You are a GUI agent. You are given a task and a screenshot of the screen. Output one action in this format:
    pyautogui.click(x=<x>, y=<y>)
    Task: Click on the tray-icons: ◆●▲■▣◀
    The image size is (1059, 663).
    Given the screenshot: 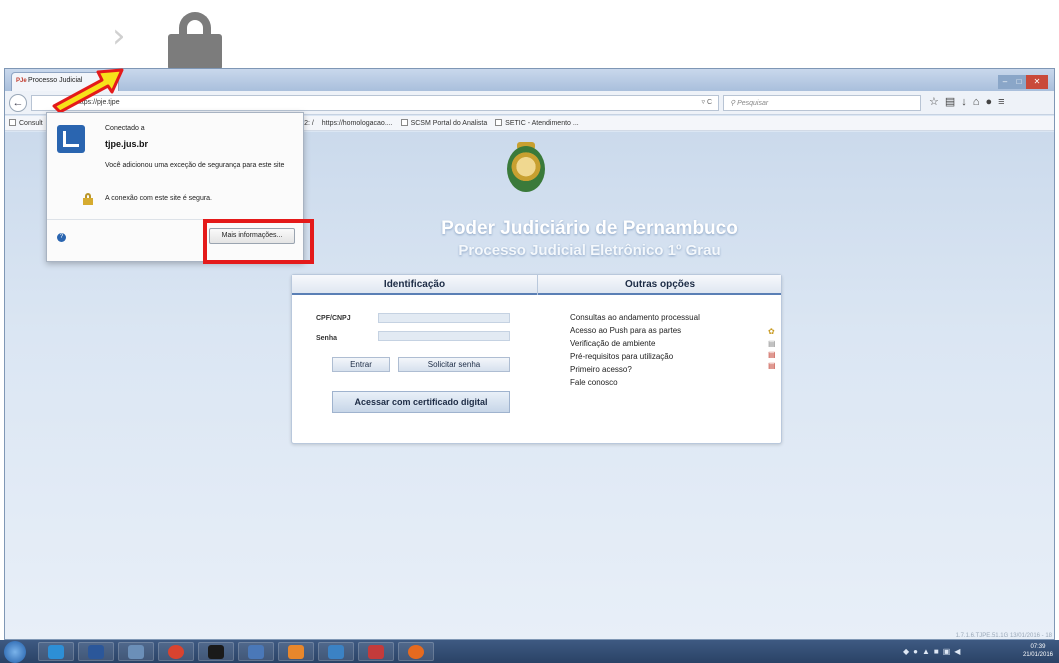 What is the action you would take?
    pyautogui.click(x=933, y=651)
    